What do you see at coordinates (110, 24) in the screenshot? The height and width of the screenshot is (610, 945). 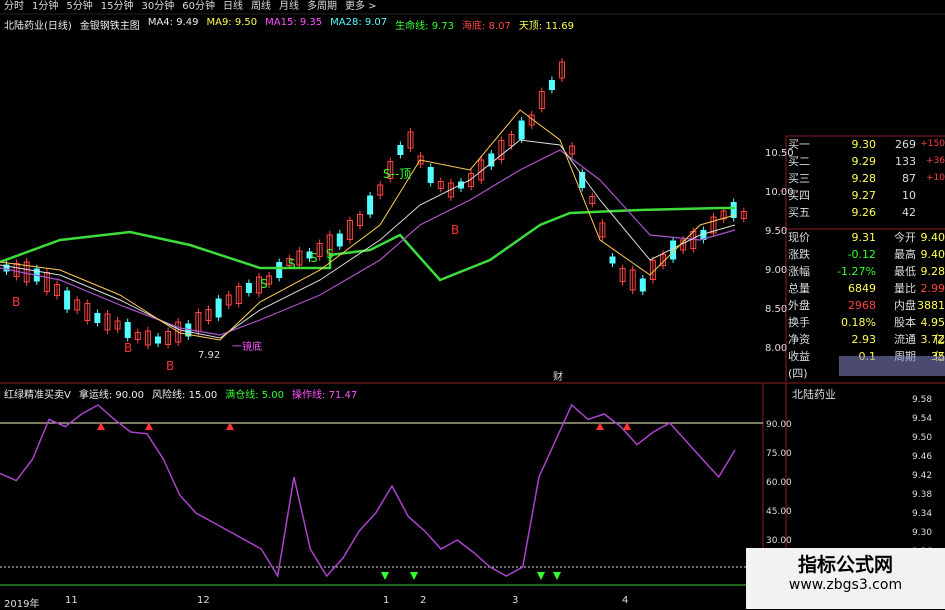 I see `indicator-name: 金银钢铁主图` at bounding box center [110, 24].